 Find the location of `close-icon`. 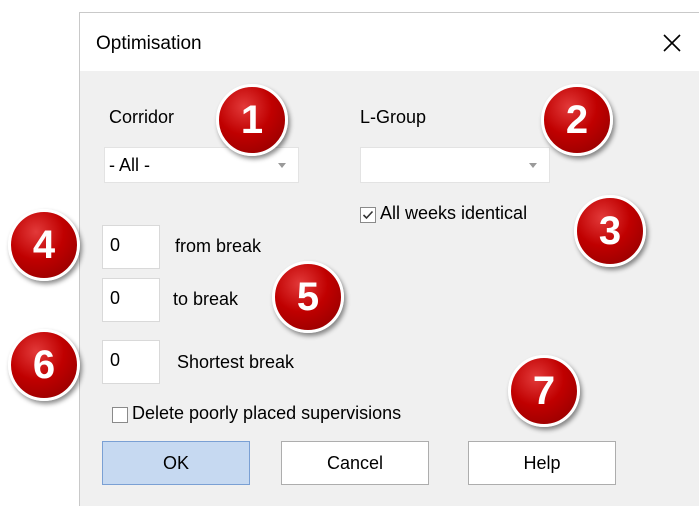

close-icon is located at coordinates (672, 43).